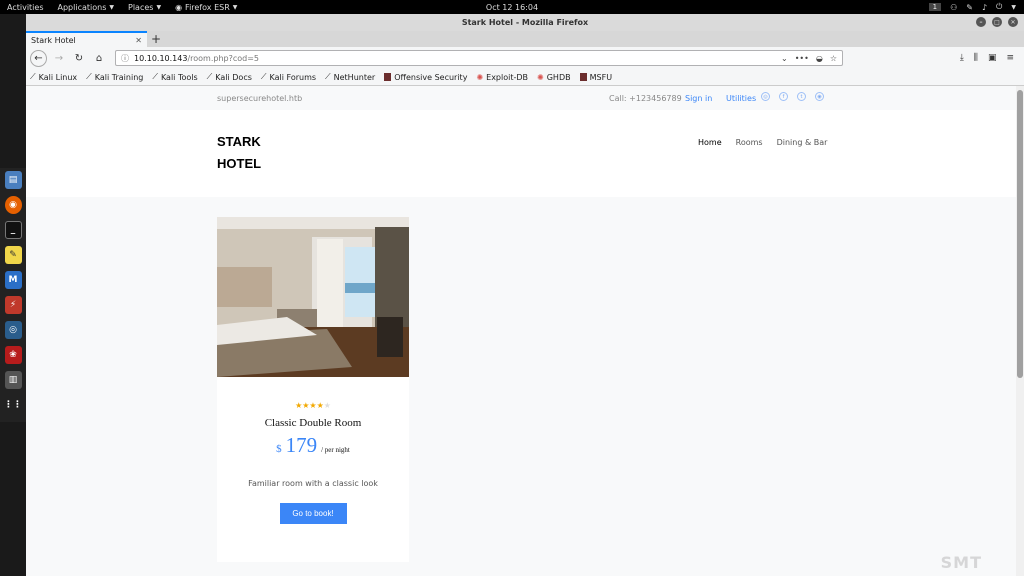 The image size is (1024, 576). What do you see at coordinates (992, 58) in the screenshot?
I see `sidebar-icon: ▣` at bounding box center [992, 58].